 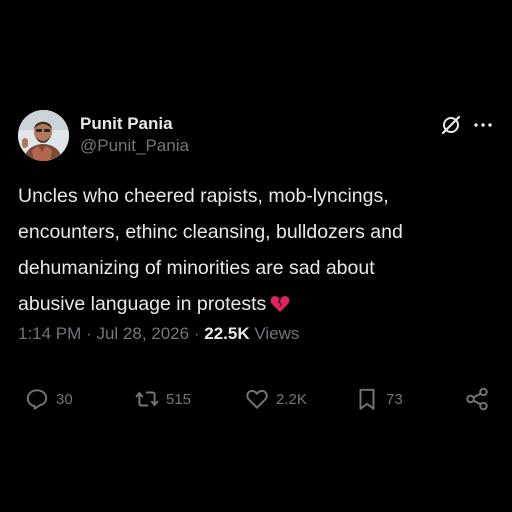 I want to click on reply-icon, so click(x=37, y=399).